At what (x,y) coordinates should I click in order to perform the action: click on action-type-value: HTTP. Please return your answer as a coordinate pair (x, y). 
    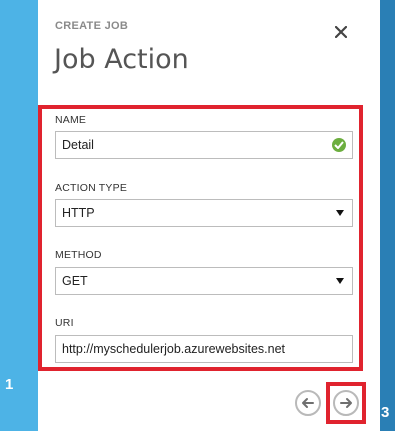
    Looking at the image, I should click on (78, 213).